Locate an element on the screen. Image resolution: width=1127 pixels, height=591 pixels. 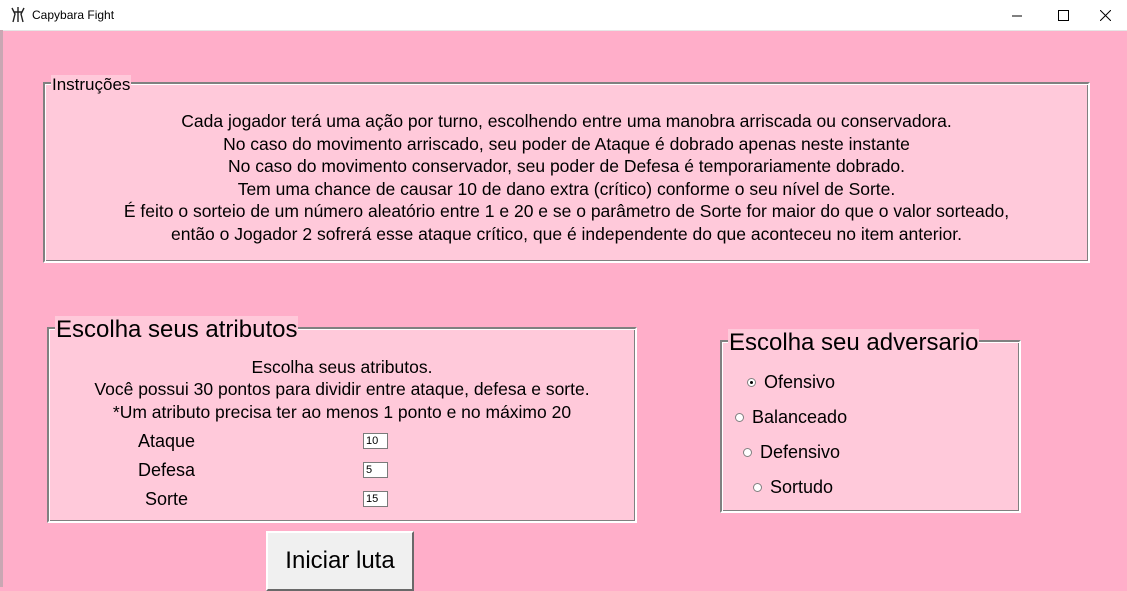
radio-label: Sortudo is located at coordinates (802, 487).